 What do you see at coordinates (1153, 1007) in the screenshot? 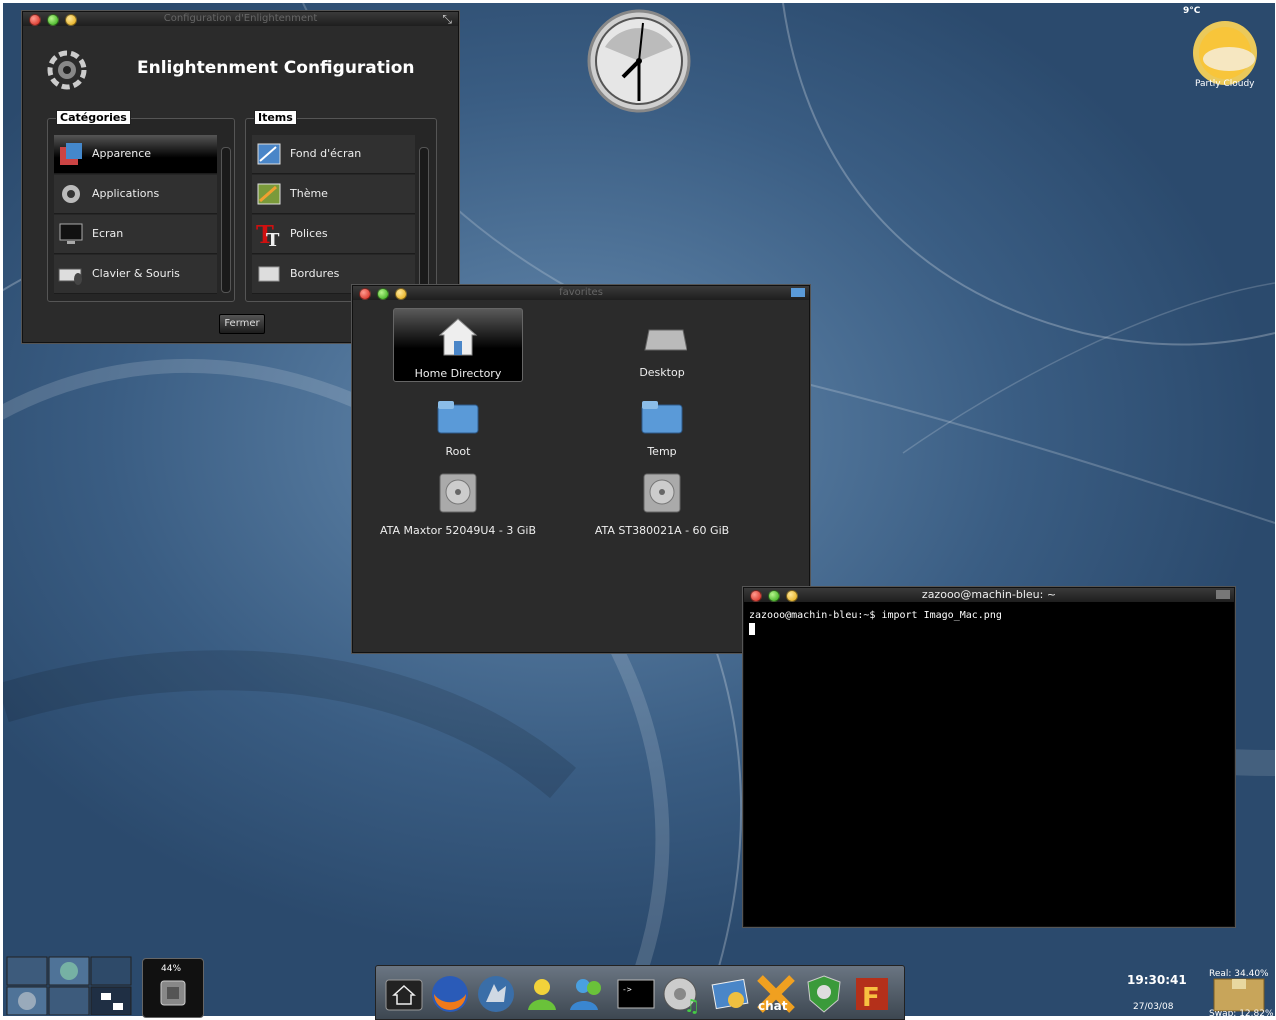
I see `digital-clock-date: 27/03/08` at bounding box center [1153, 1007].